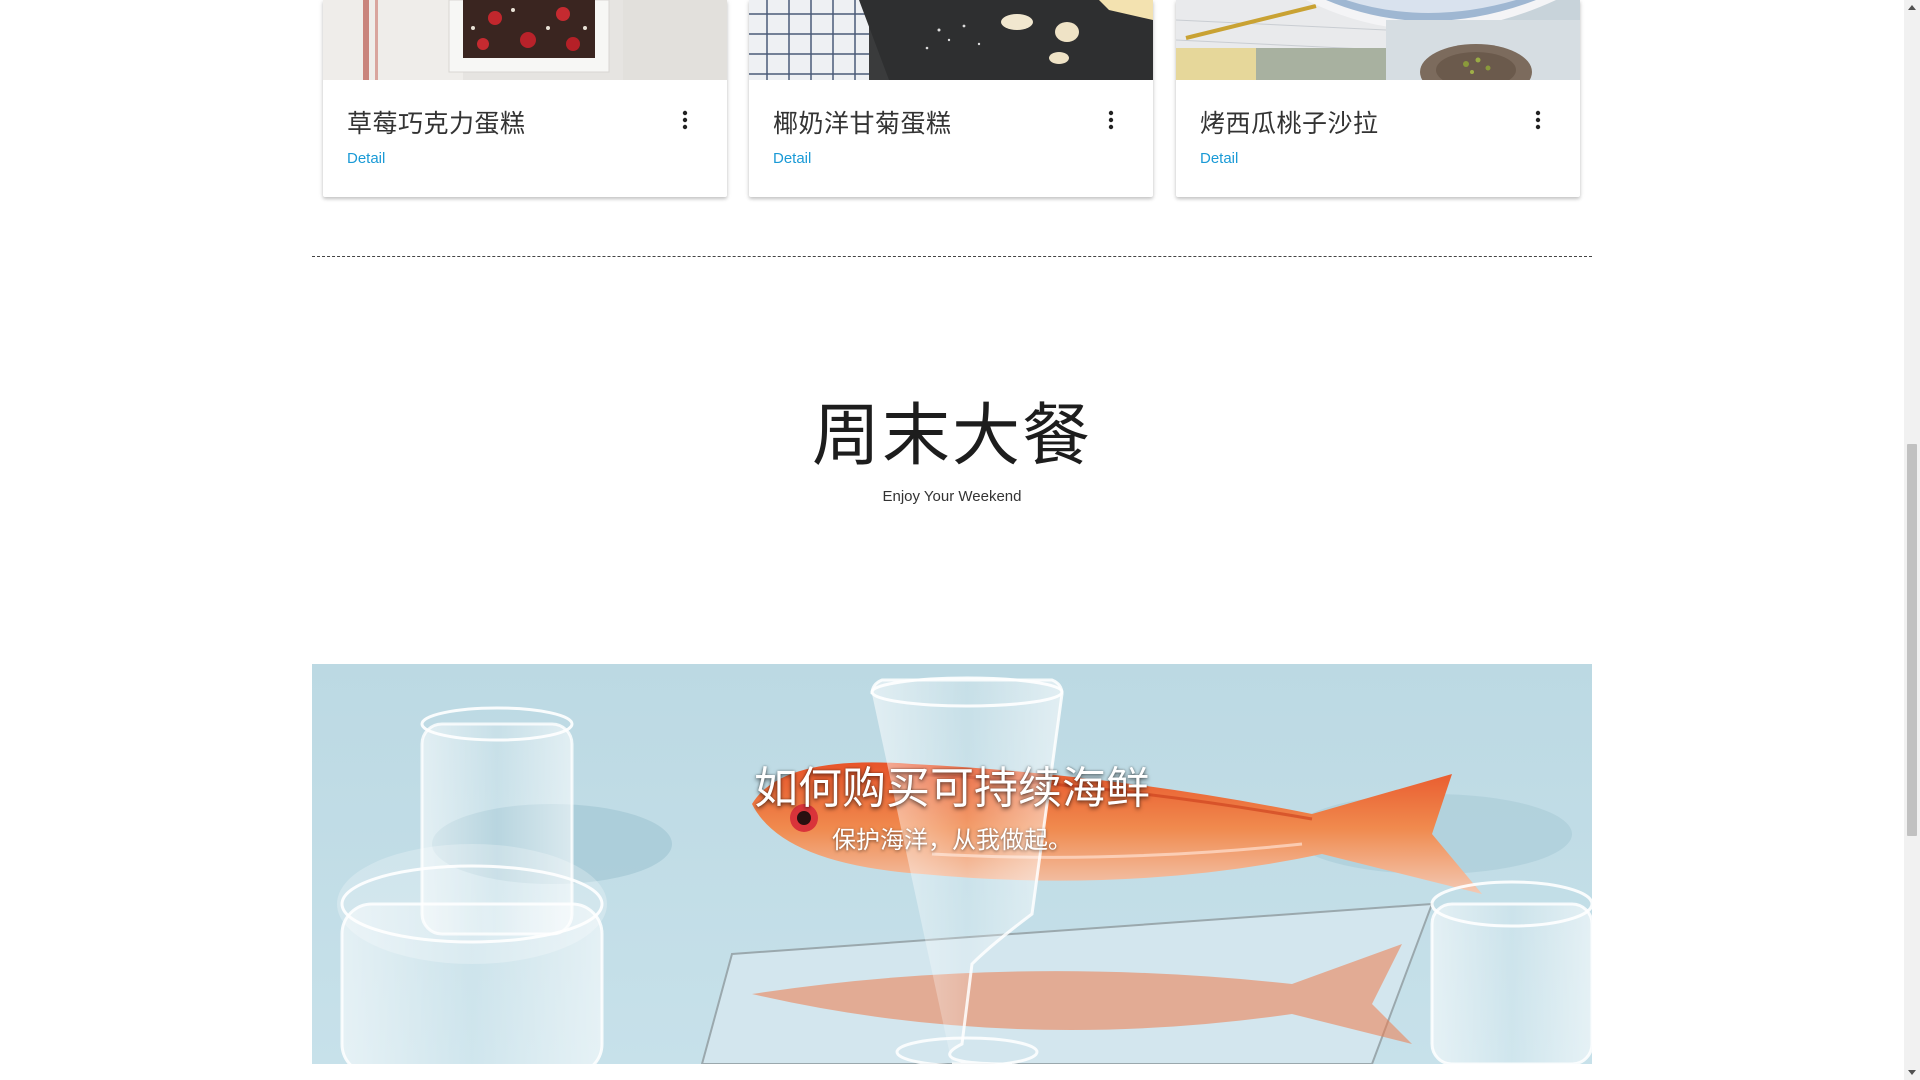 The image size is (1920, 1080). What do you see at coordinates (525, 98) in the screenshot?
I see `recipe-card-strawberry-chocolate-cake: 草莓巧克力蛋糕 Detail` at bounding box center [525, 98].